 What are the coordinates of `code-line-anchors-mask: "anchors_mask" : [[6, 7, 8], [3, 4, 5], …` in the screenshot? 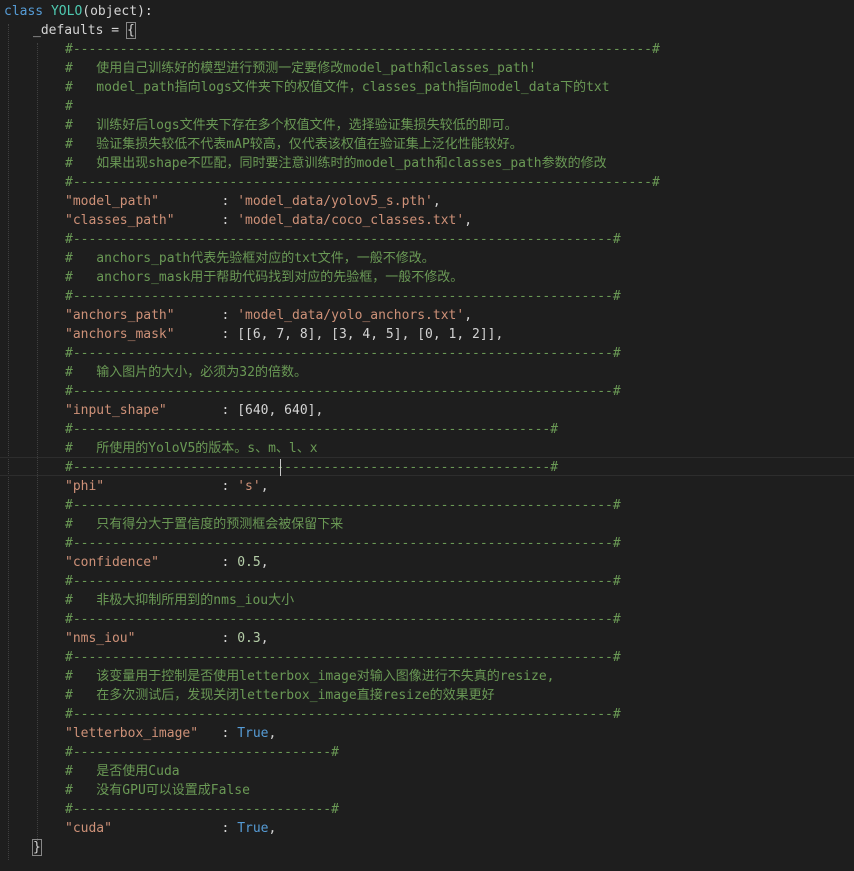 It's located at (284, 334).